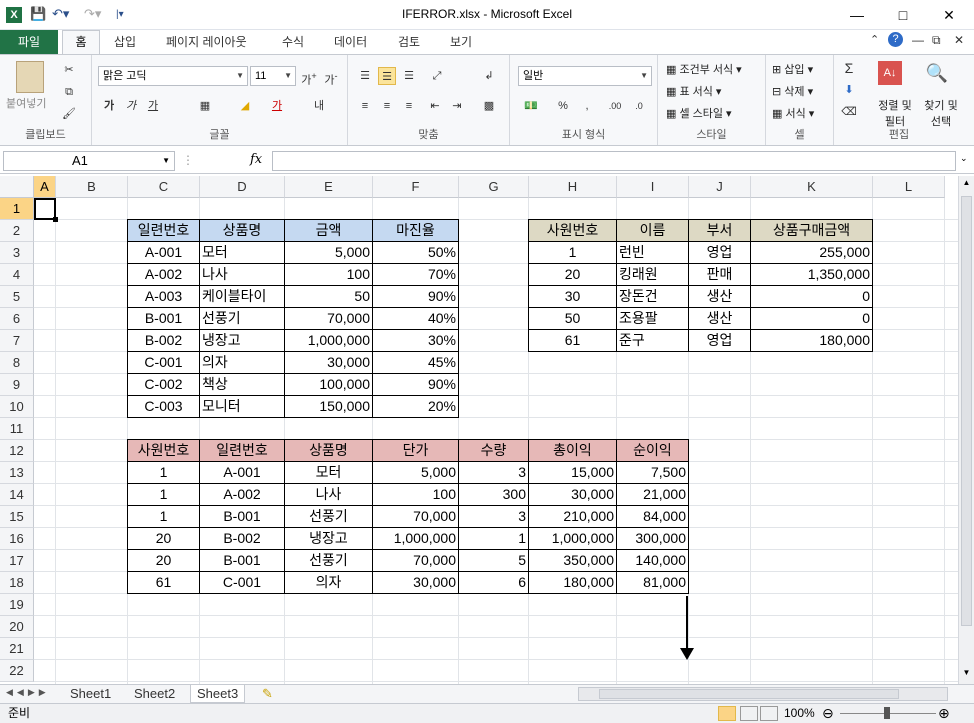 This screenshot has height=723, width=974. I want to click on table-cell: 255,000, so click(811, 252).